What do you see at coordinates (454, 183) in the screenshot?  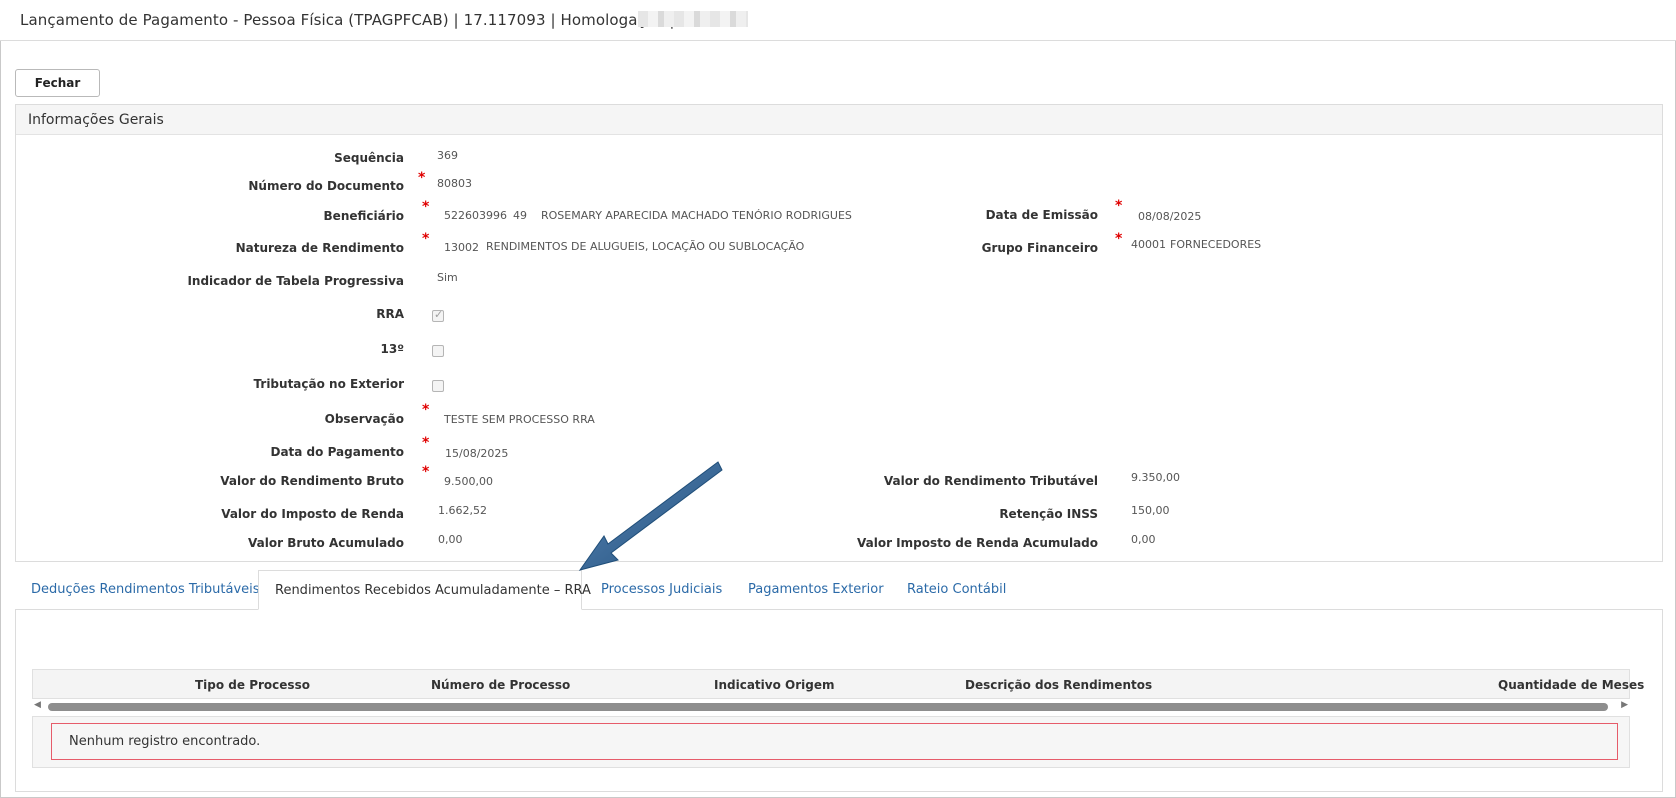 I see `numero-documento-value: 80803` at bounding box center [454, 183].